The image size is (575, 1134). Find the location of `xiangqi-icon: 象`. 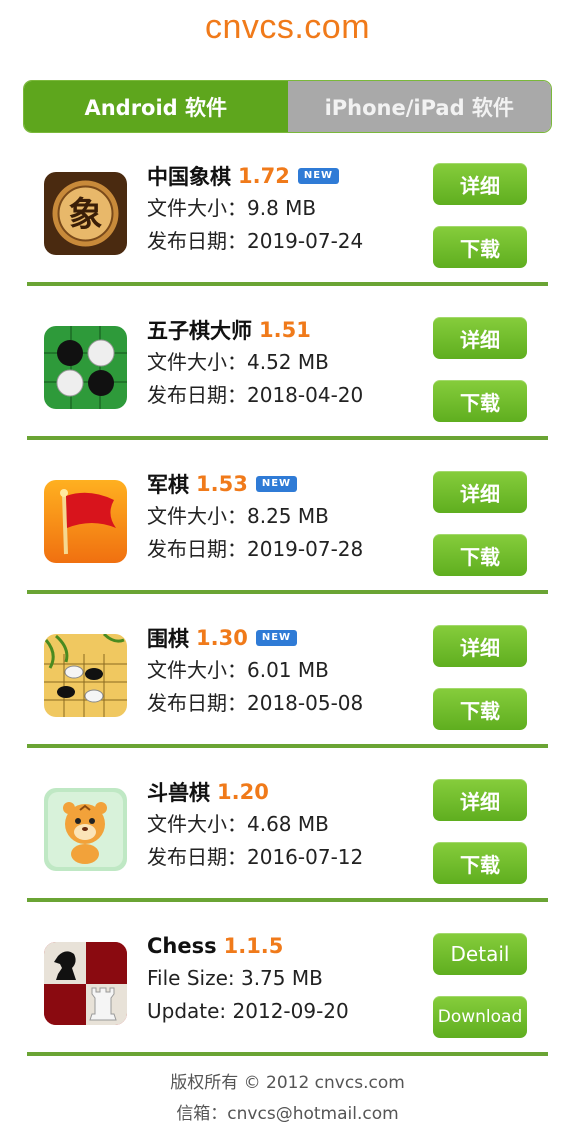

xiangqi-icon: 象 is located at coordinates (85, 213).